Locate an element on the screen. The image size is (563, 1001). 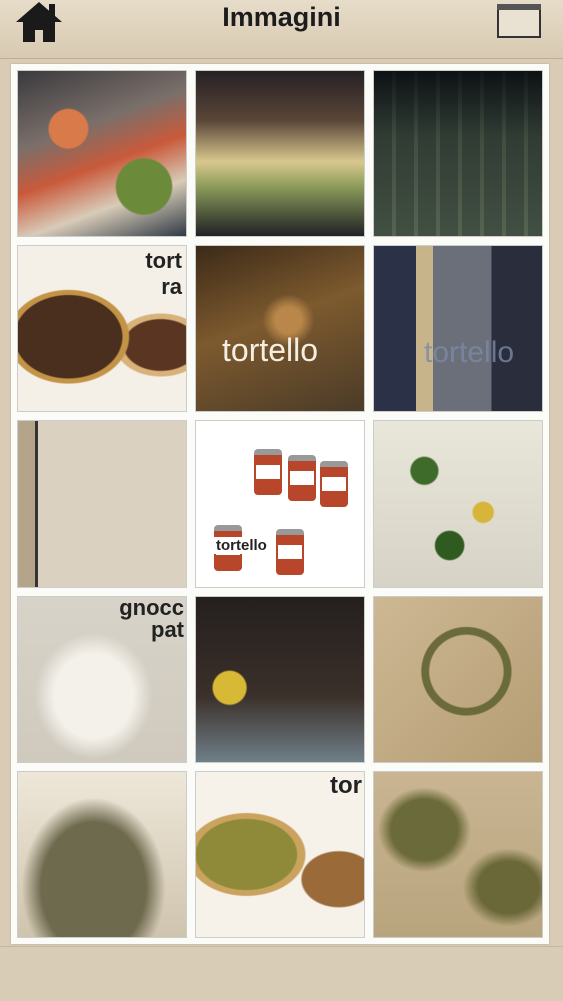
page-title: Immagini is located at coordinates (281, 17).